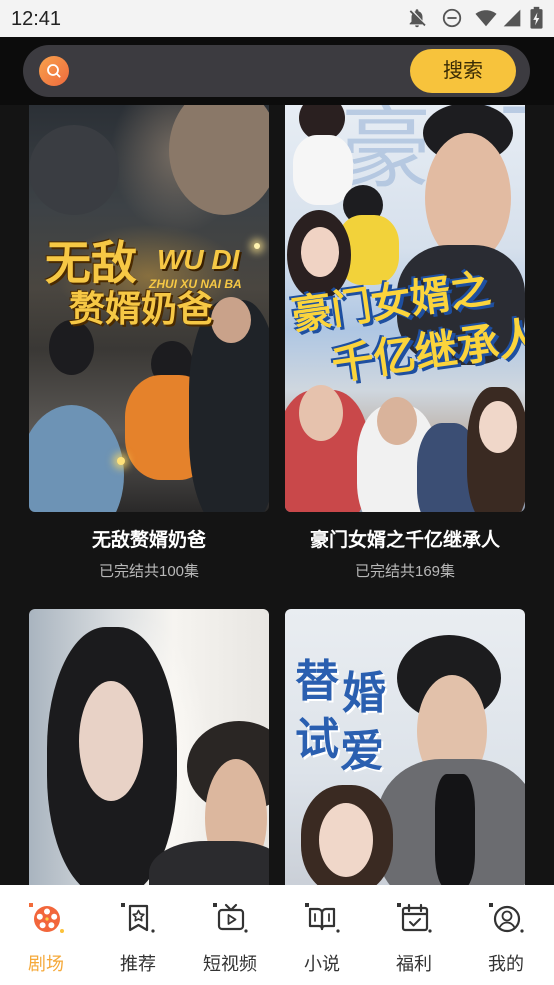 Image resolution: width=554 pixels, height=985 pixels. I want to click on search-bar: 搜索, so click(276, 71).